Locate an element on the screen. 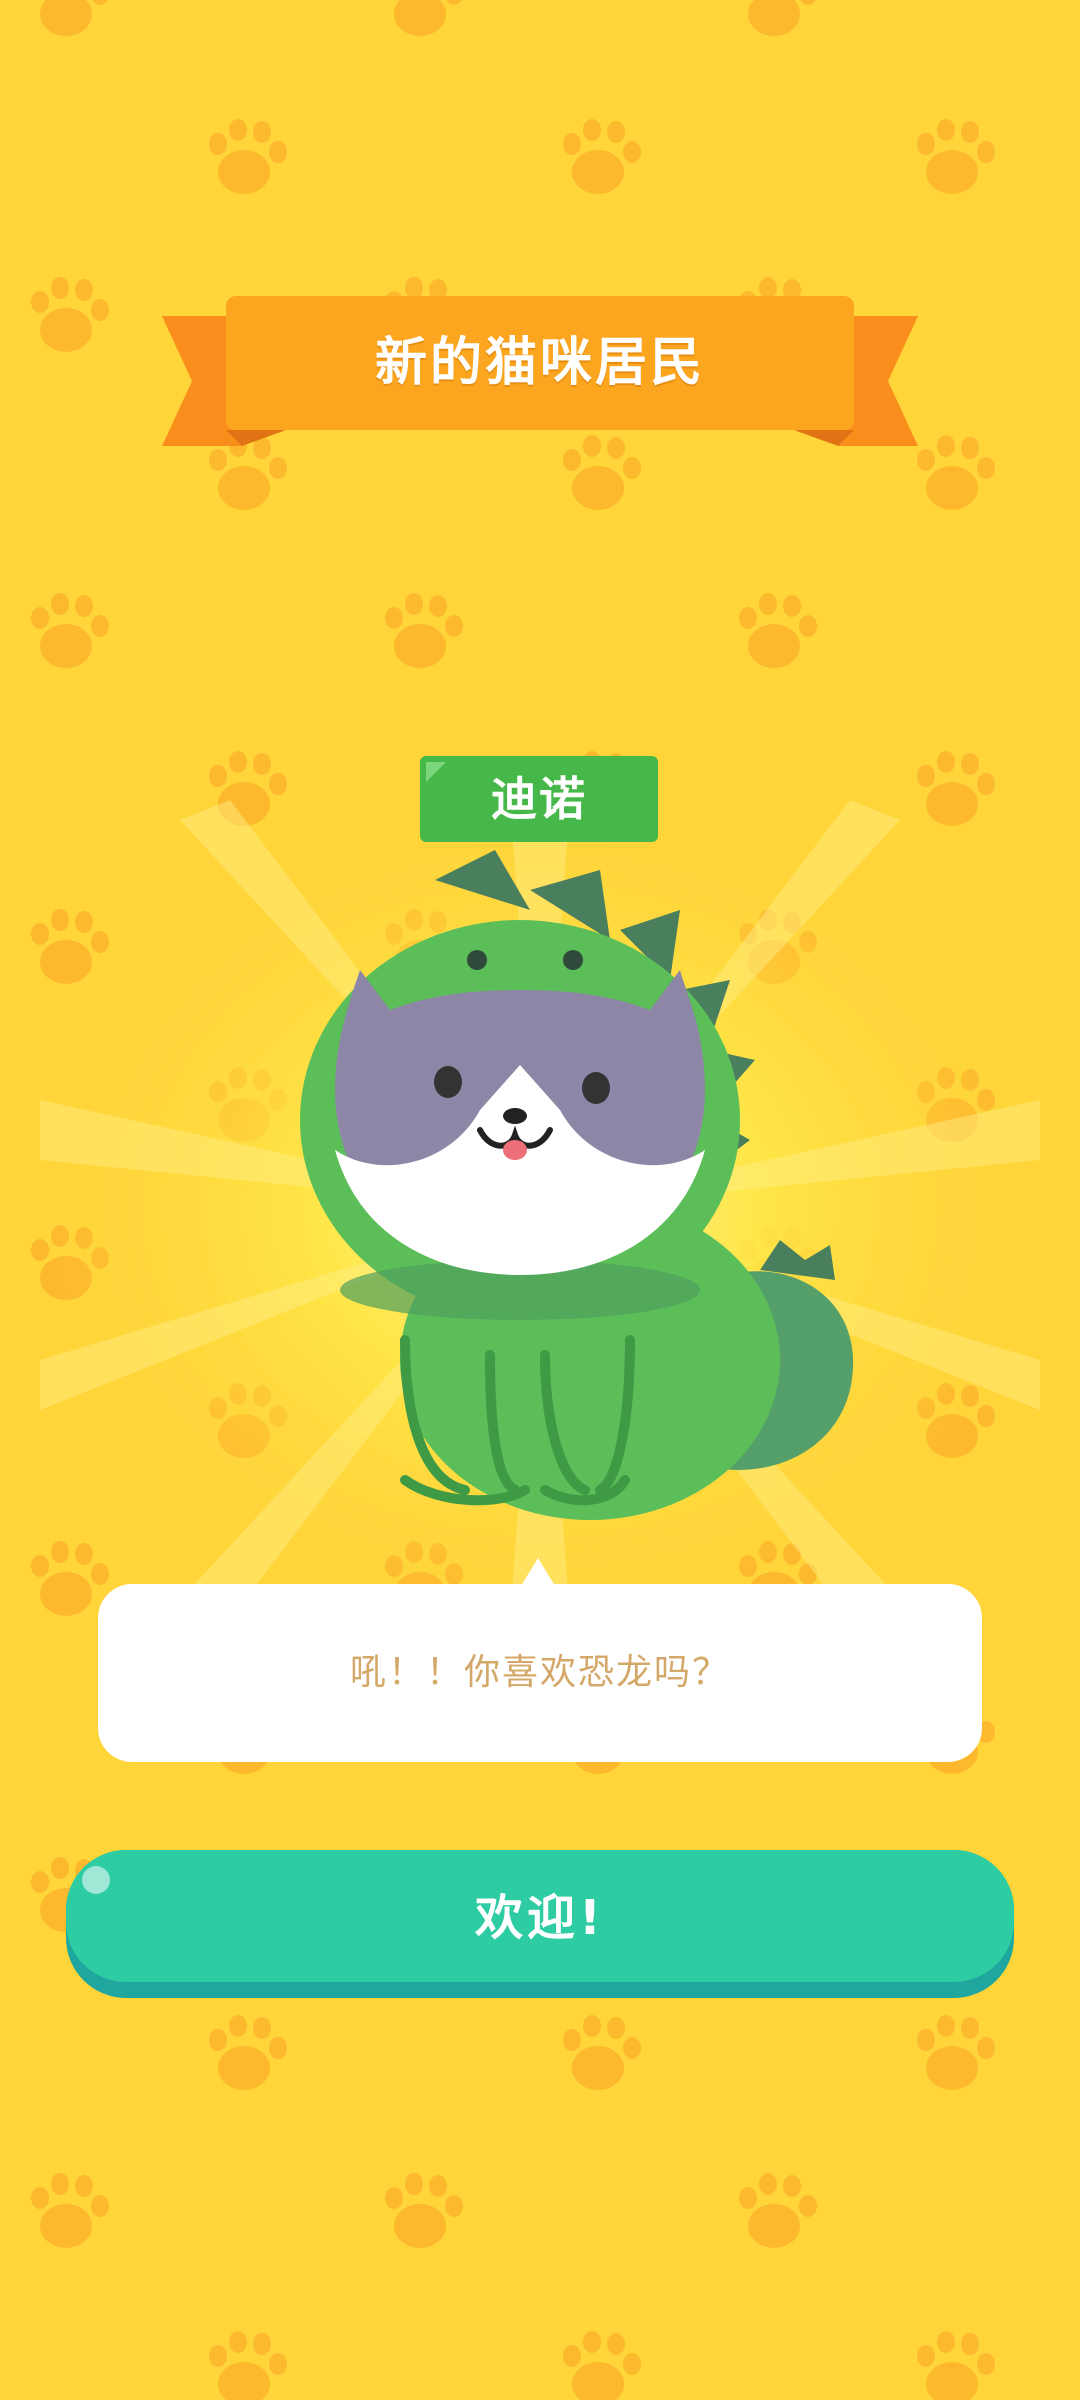 Image resolution: width=1080 pixels, height=2400 pixels. speech-bubble-tail is located at coordinates (538, 1572).